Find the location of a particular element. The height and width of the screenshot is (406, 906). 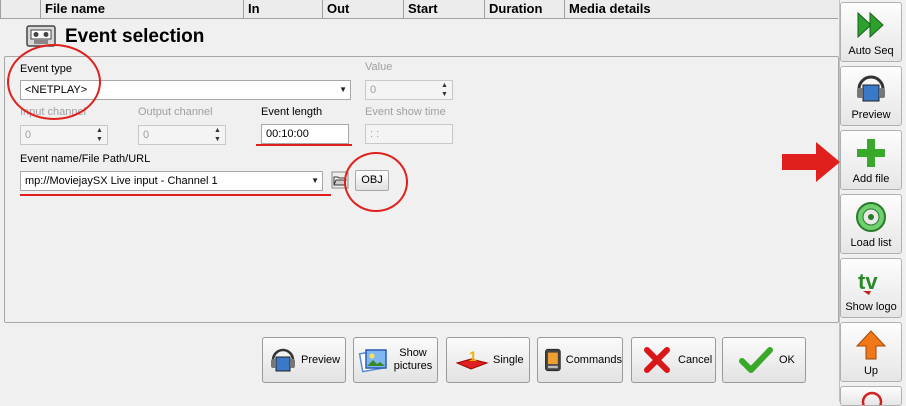

commands-icon is located at coordinates (553, 360).